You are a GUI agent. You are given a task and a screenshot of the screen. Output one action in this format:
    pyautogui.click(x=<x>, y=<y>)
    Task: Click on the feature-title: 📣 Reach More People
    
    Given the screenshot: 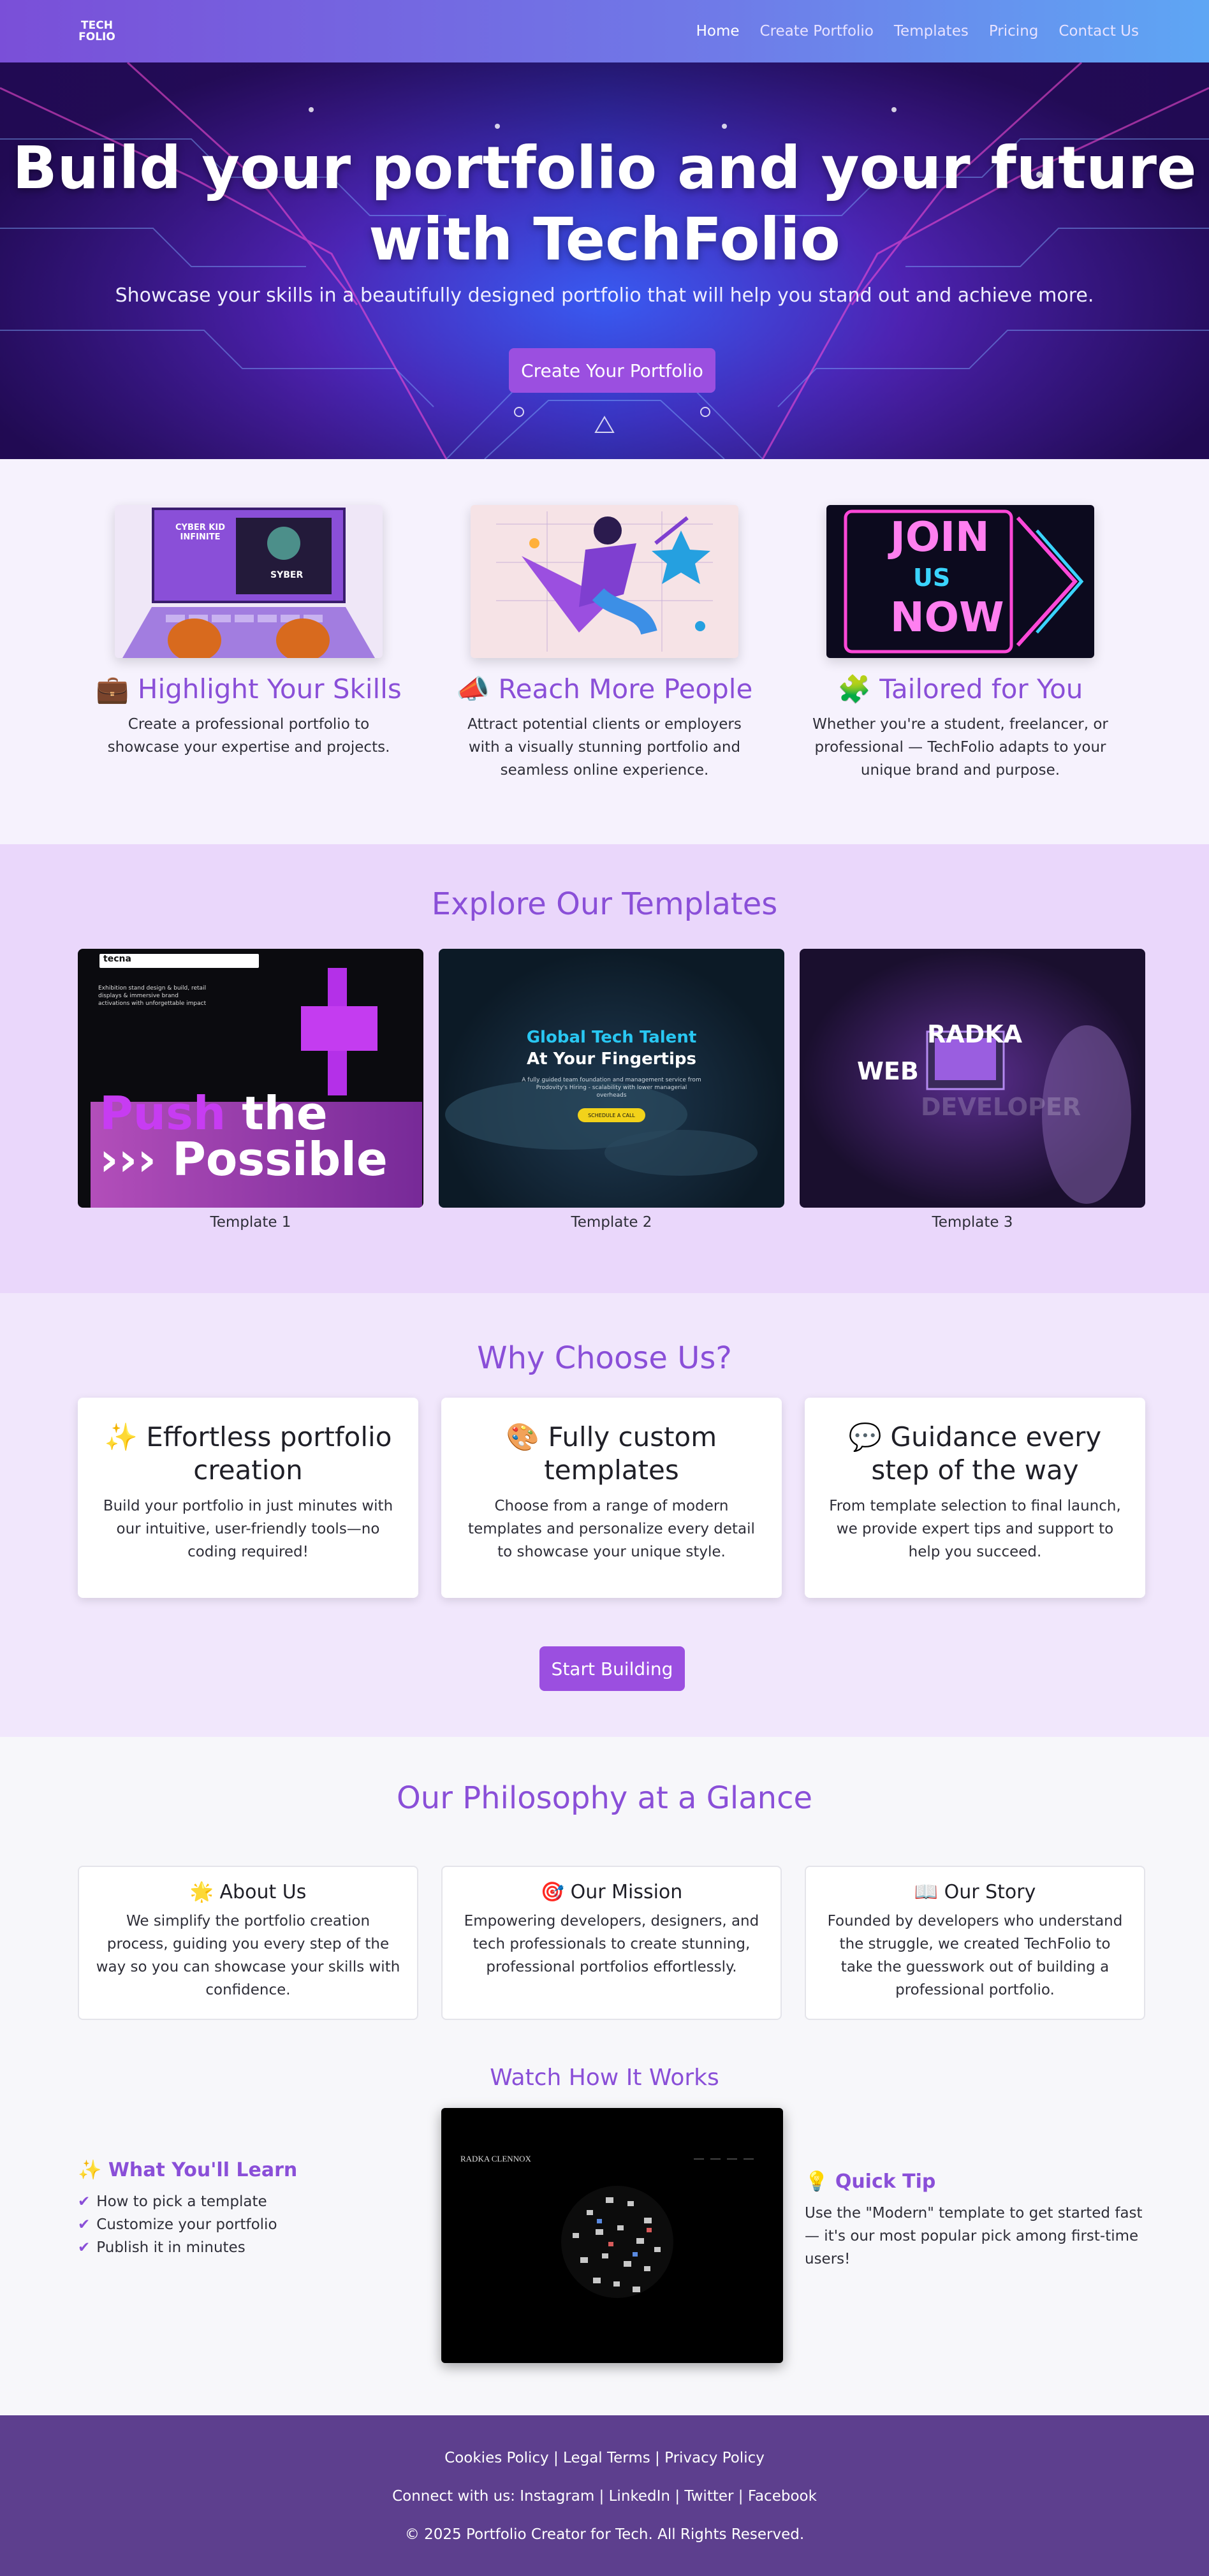 What is the action you would take?
    pyautogui.click(x=604, y=689)
    